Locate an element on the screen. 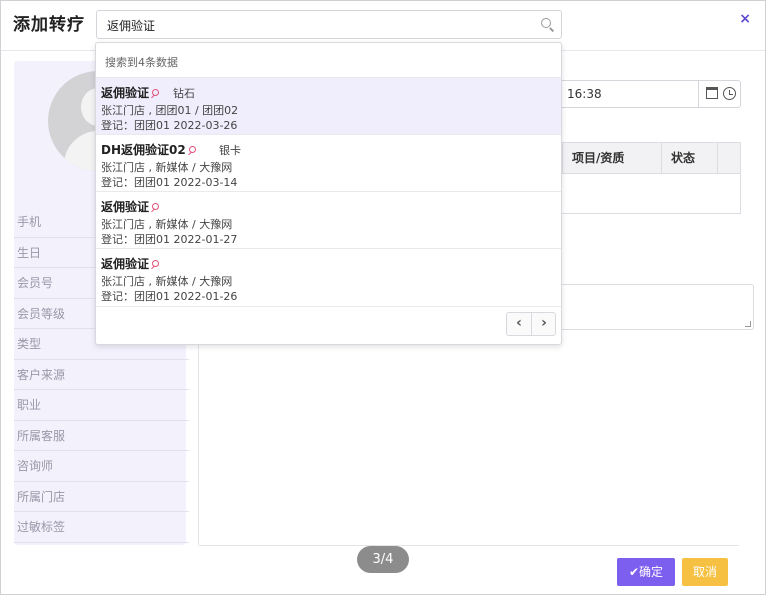 This screenshot has width=766, height=595. dropdown-footer-divider is located at coordinates (328, 306).